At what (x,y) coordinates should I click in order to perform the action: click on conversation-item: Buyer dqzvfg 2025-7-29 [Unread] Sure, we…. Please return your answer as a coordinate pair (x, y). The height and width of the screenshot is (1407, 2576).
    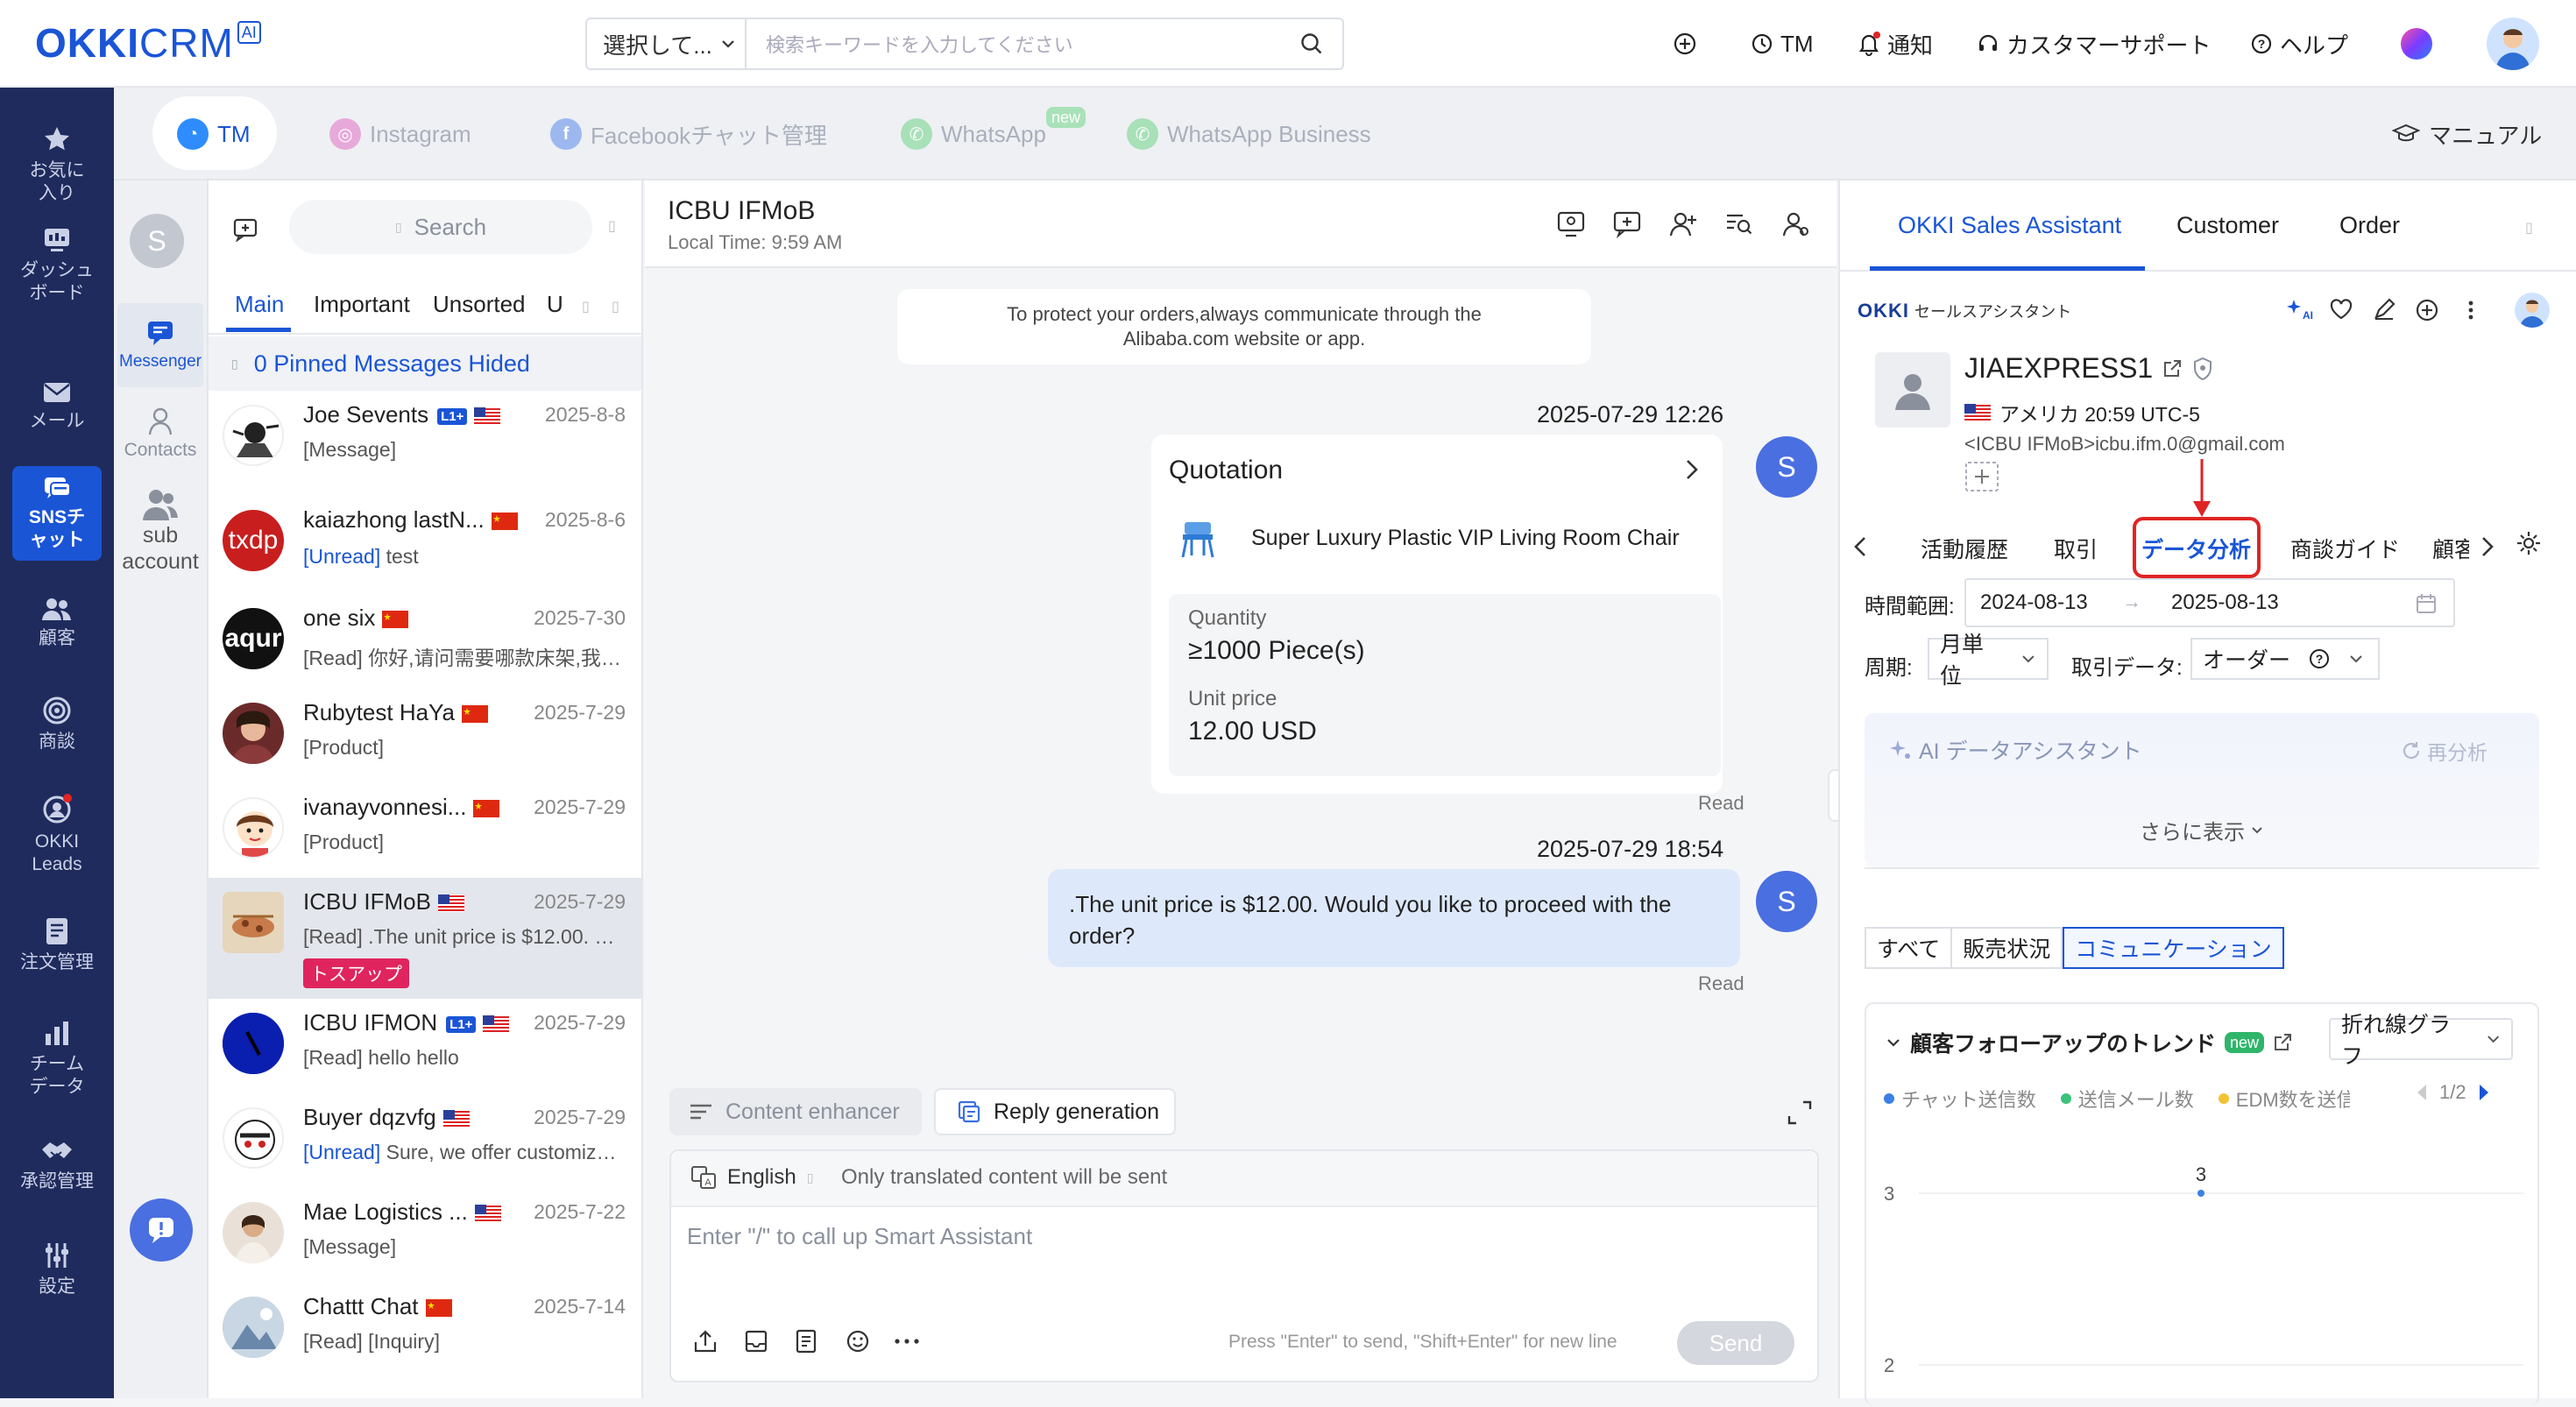
    Looking at the image, I should click on (425, 1140).